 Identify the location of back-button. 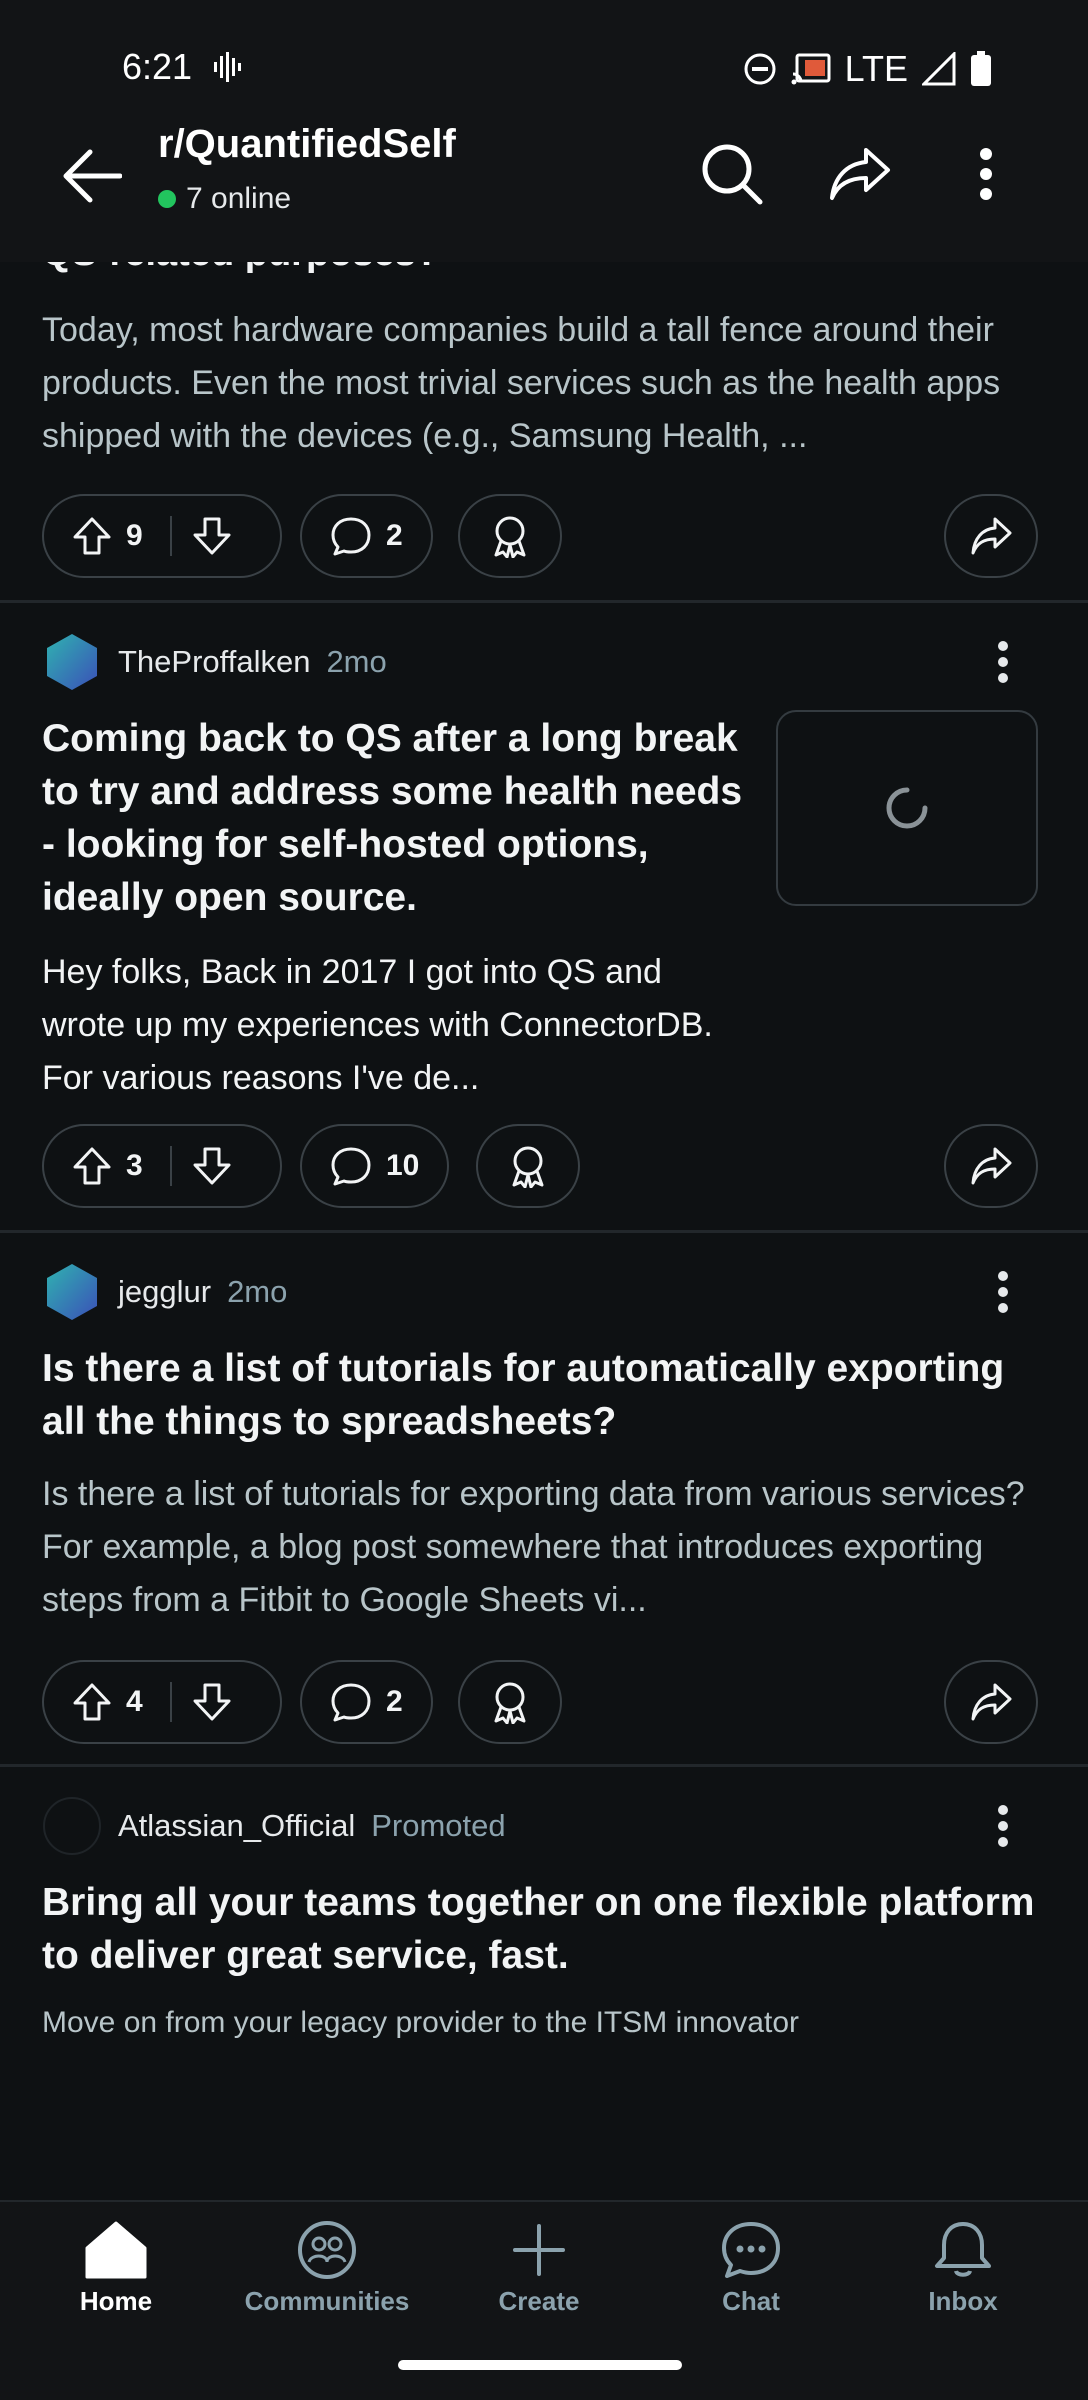
(92, 176).